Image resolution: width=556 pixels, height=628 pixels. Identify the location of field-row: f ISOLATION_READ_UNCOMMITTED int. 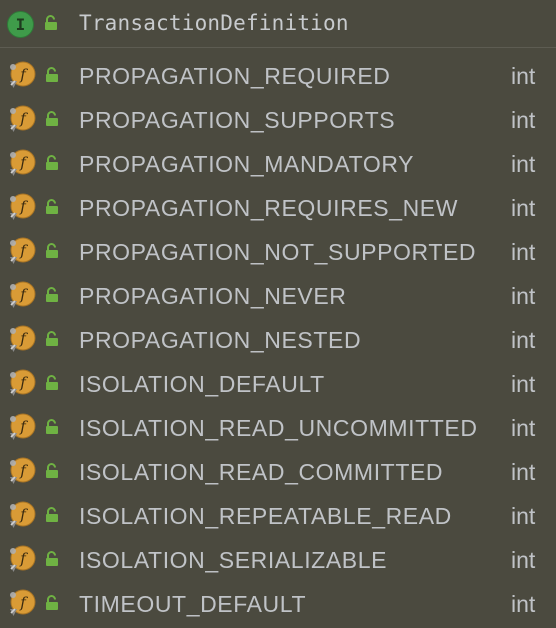
(278, 429).